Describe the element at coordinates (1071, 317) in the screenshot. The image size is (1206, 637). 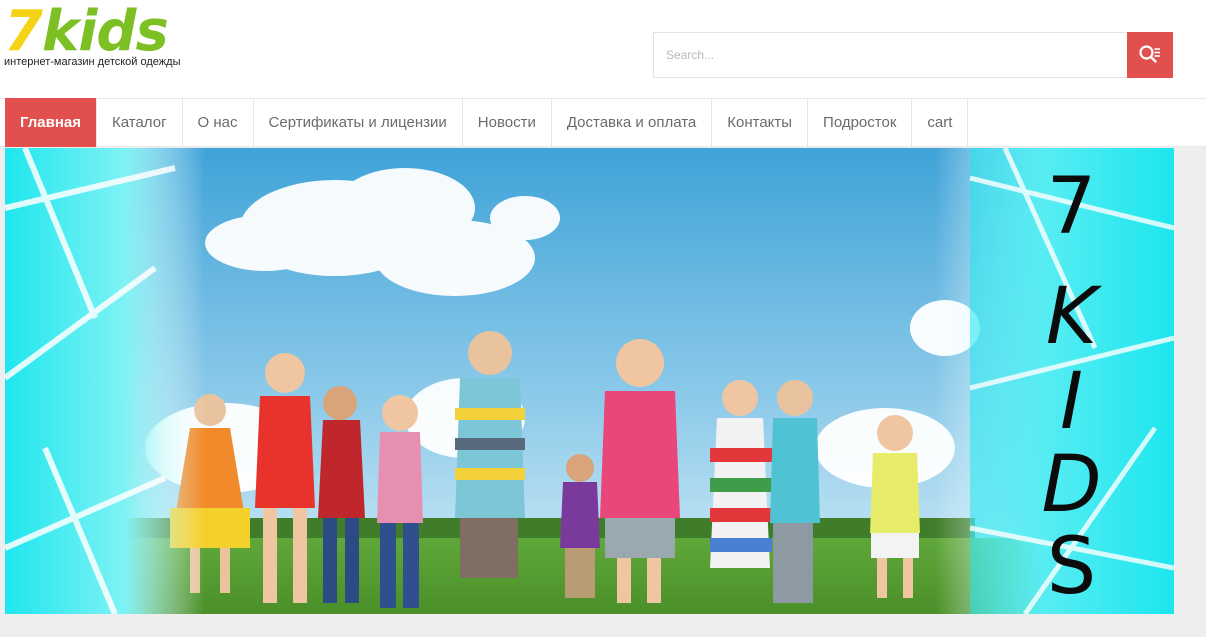
I see `side-letter-k: K` at that location.